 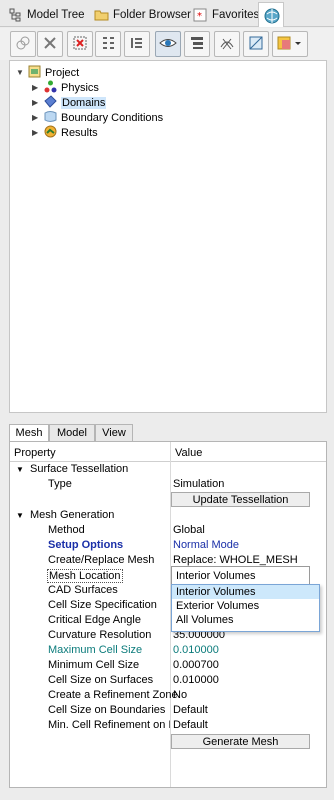 I want to click on mesh-button, so click(x=227, y=44).